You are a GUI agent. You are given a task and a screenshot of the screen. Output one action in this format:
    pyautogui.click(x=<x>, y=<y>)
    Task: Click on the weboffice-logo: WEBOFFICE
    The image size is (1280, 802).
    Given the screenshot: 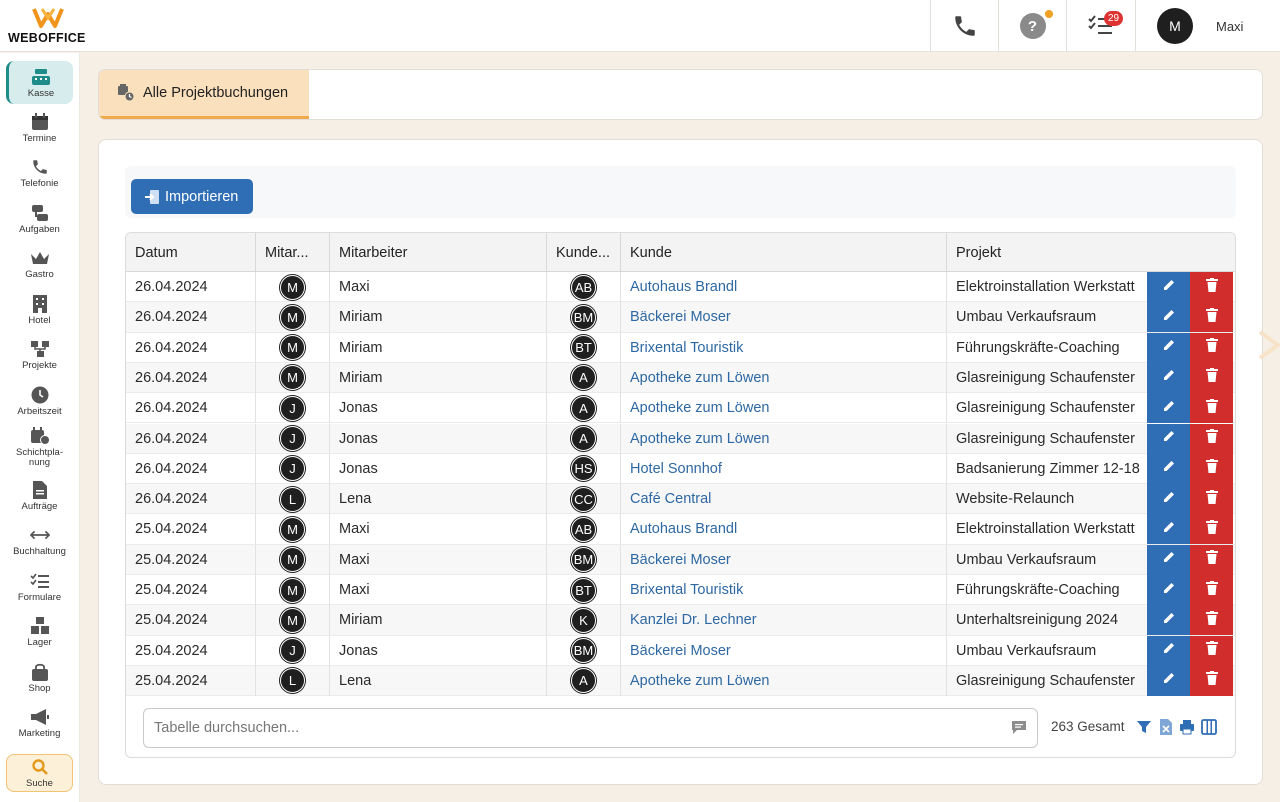 What is the action you would take?
    pyautogui.click(x=48, y=26)
    